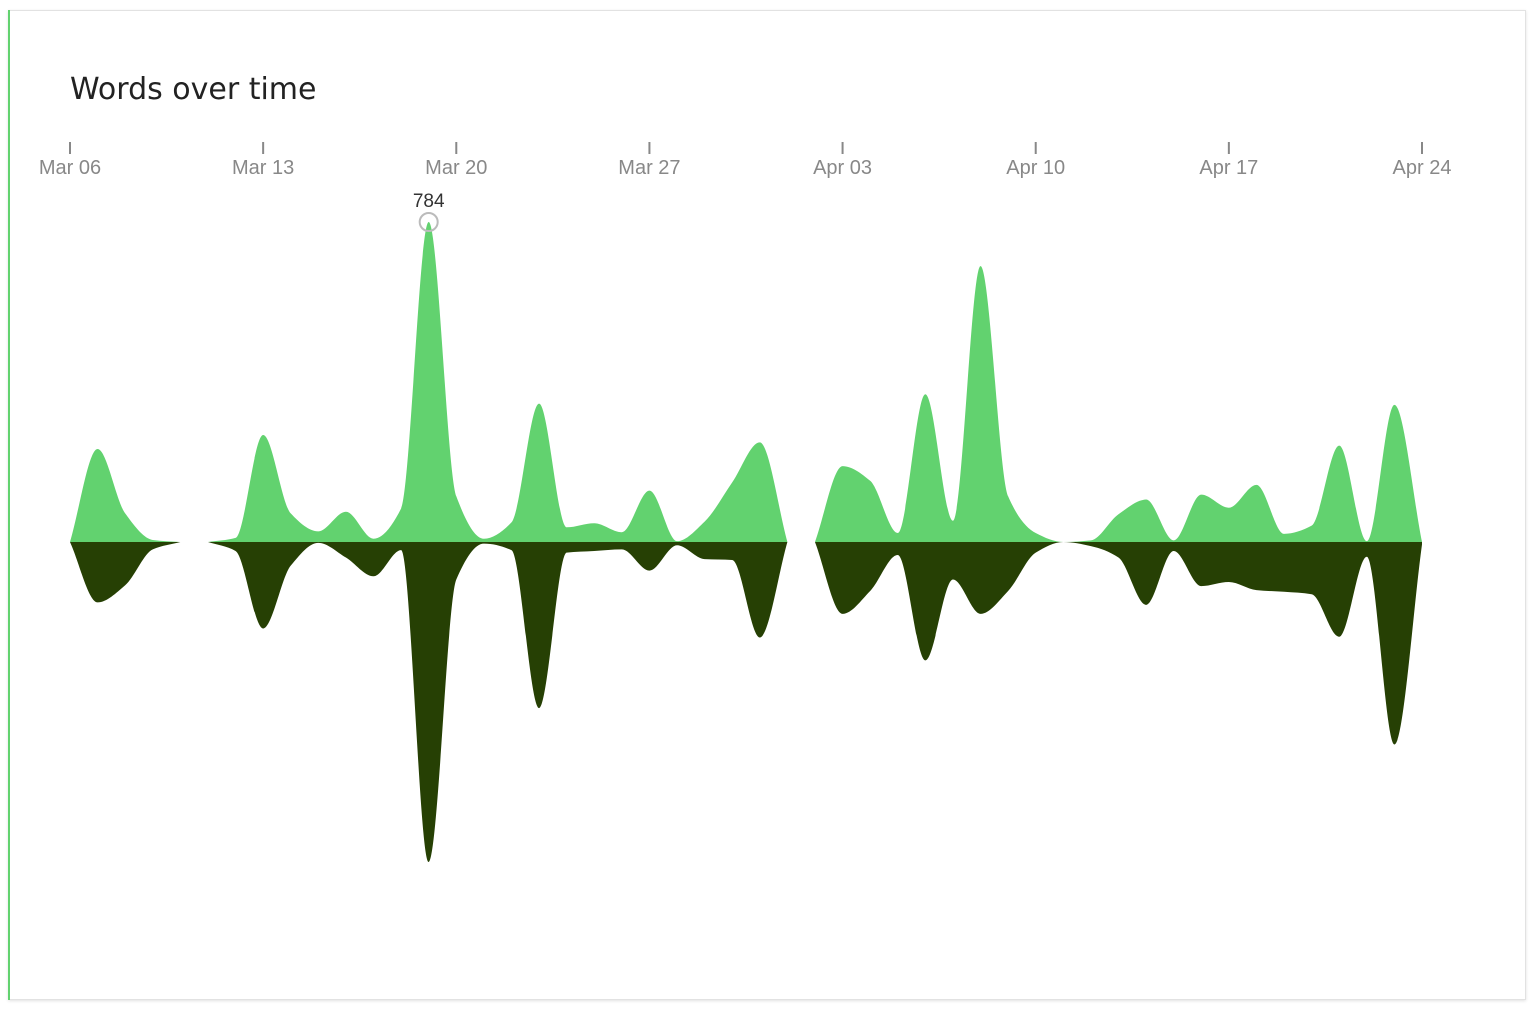 The image size is (1536, 1014). What do you see at coordinates (70, 168) in the screenshot?
I see `x-tick-label: Mar 06` at bounding box center [70, 168].